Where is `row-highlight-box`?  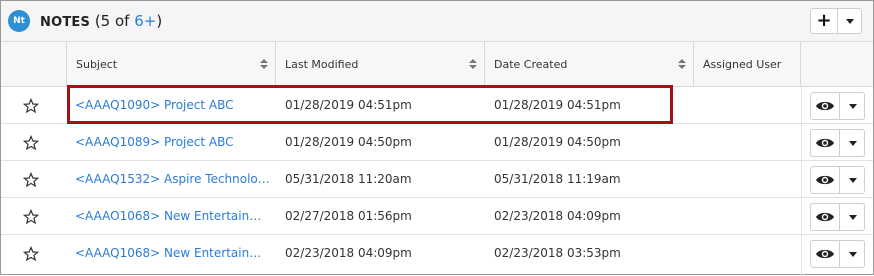 row-highlight-box is located at coordinates (370, 104).